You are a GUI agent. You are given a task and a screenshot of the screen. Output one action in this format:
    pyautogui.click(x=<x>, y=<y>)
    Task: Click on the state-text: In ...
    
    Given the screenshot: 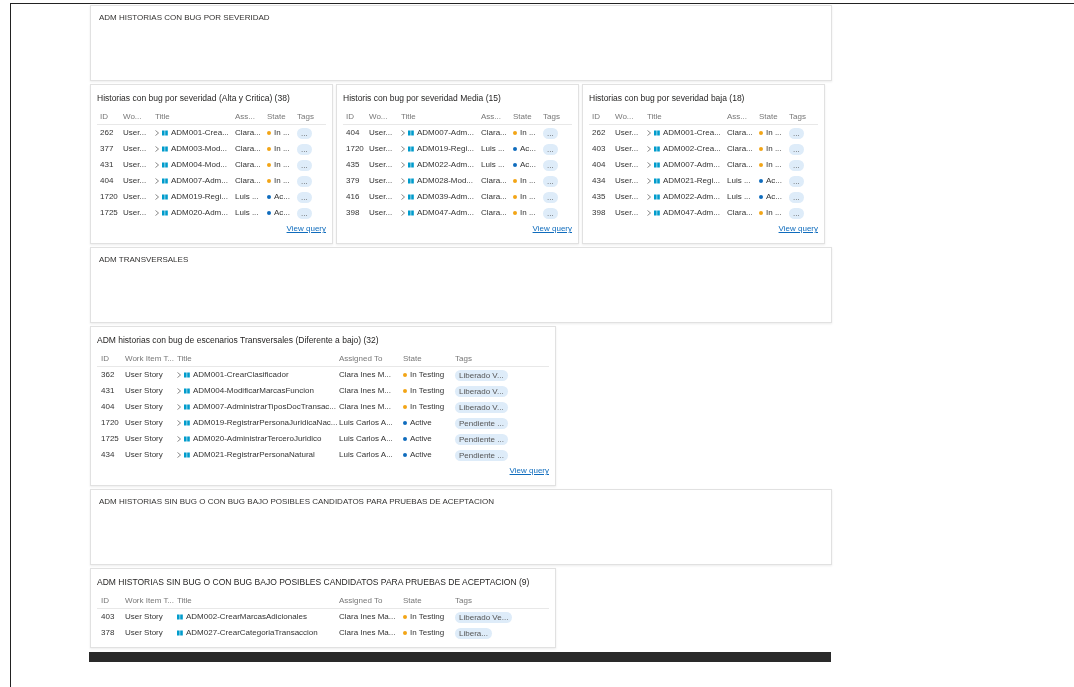 What is the action you would take?
    pyautogui.click(x=282, y=149)
    